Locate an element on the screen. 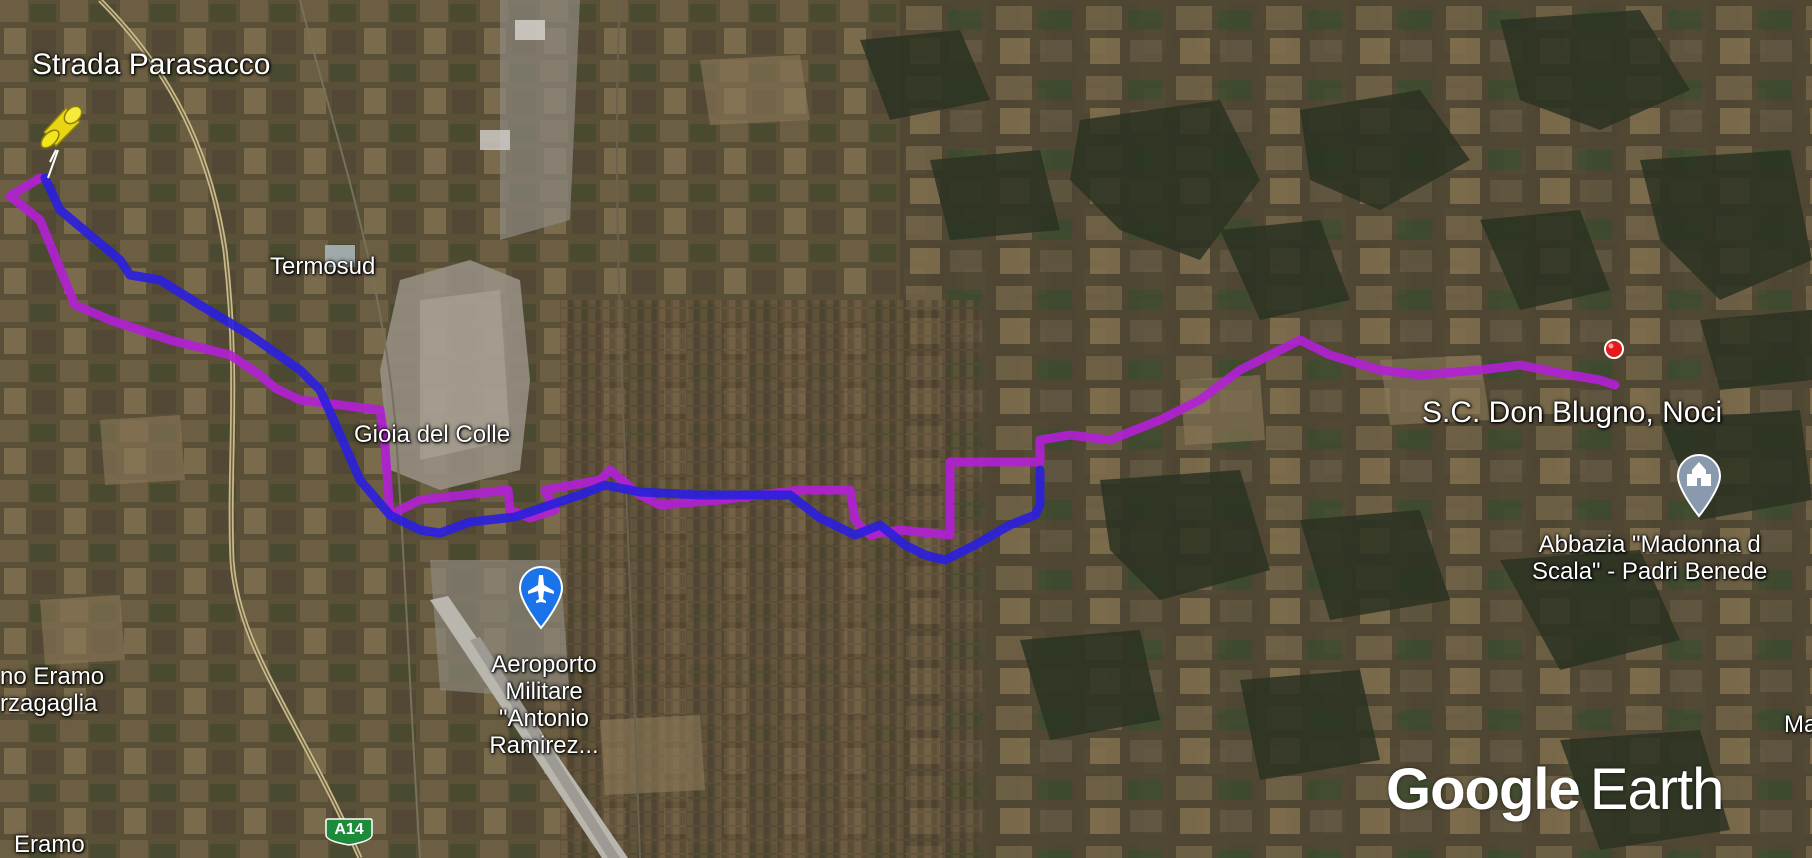  label-airport-line3: "Antonio is located at coordinates (544, 718).